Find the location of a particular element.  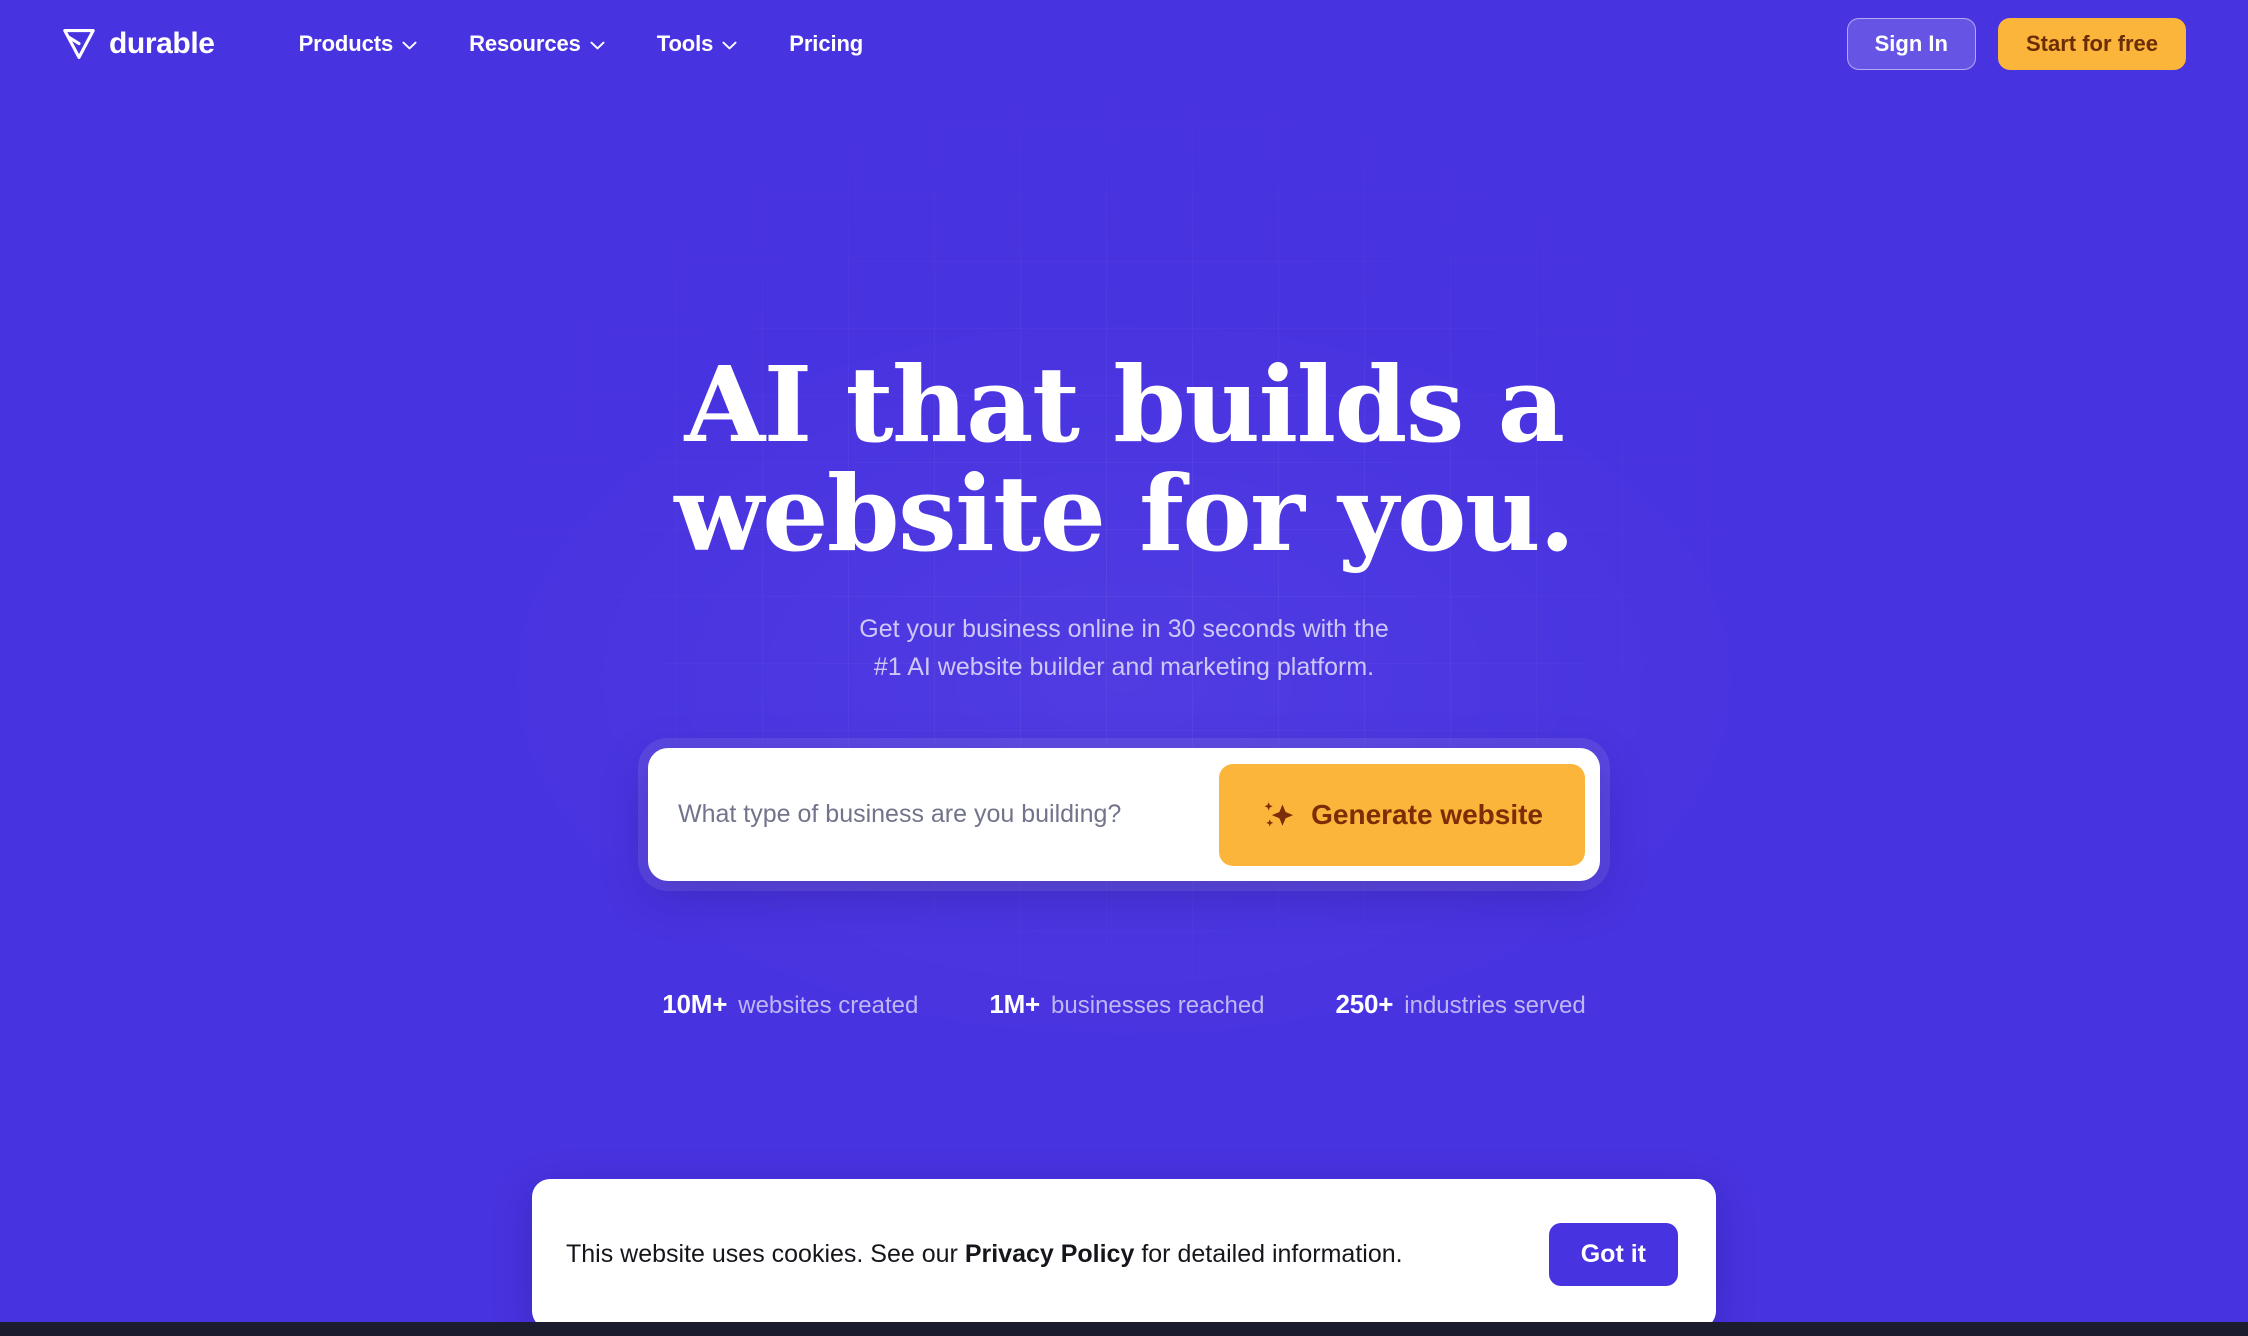

nav-item-label: Pricing is located at coordinates (826, 43).